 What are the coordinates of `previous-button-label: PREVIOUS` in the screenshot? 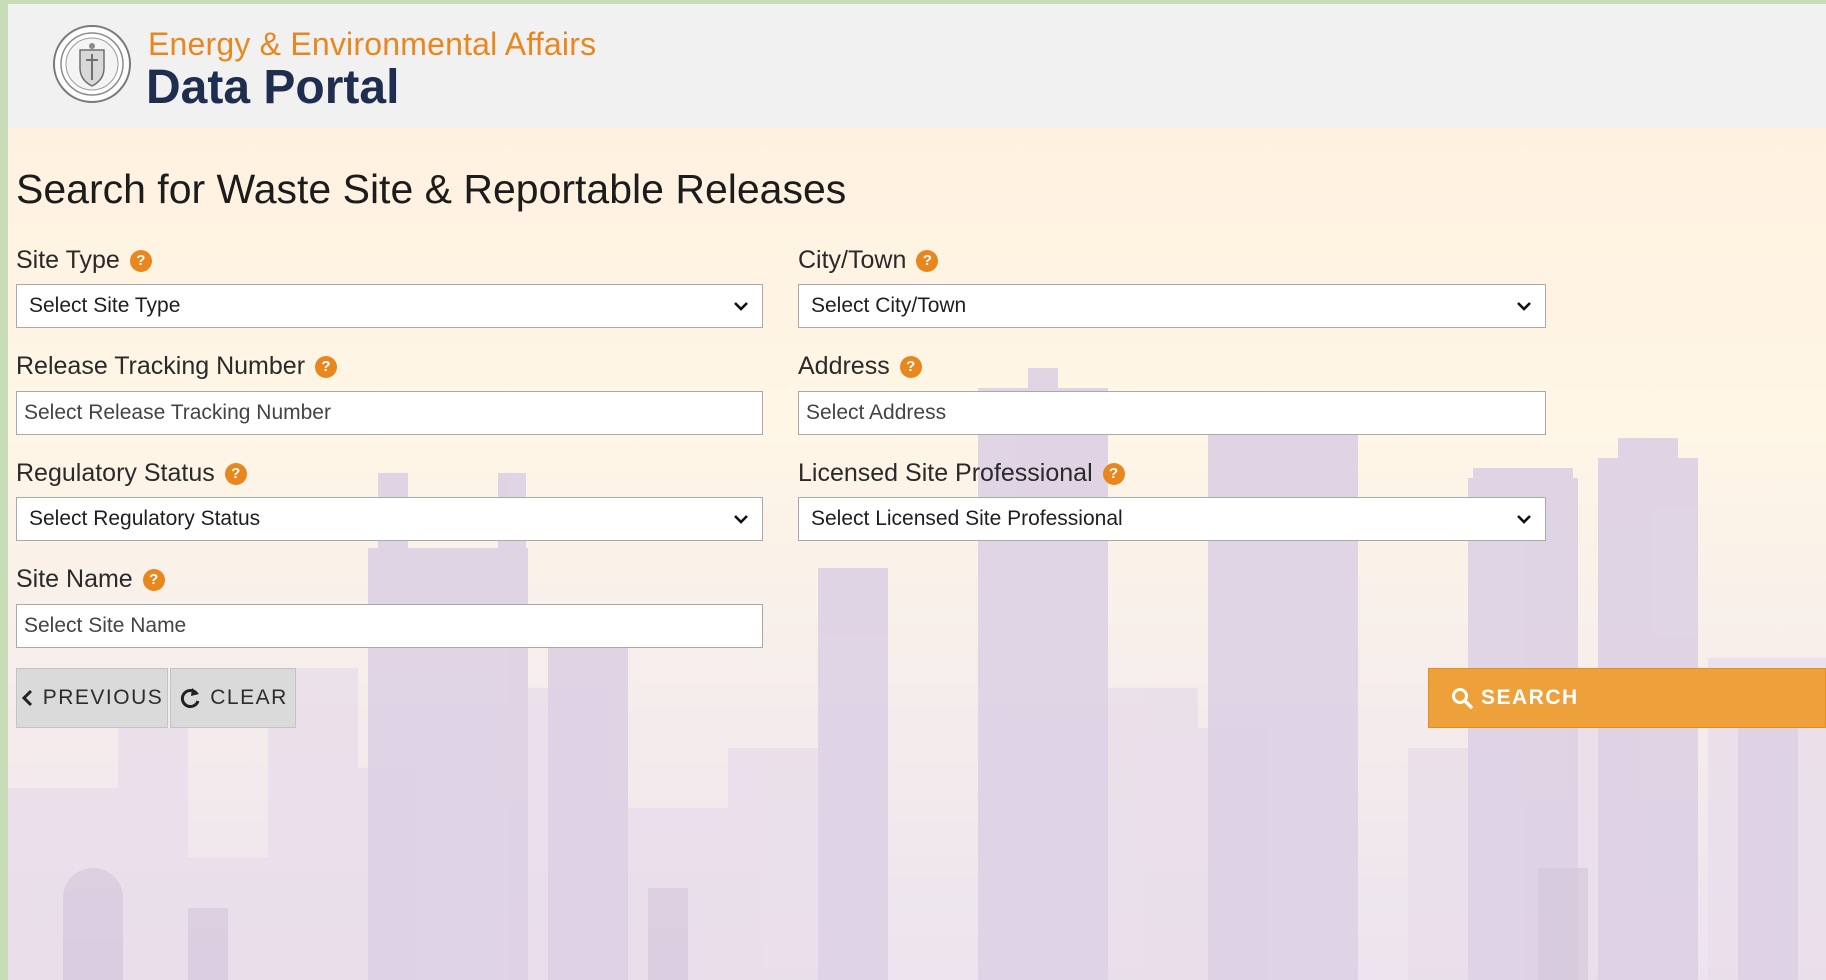 It's located at (103, 697).